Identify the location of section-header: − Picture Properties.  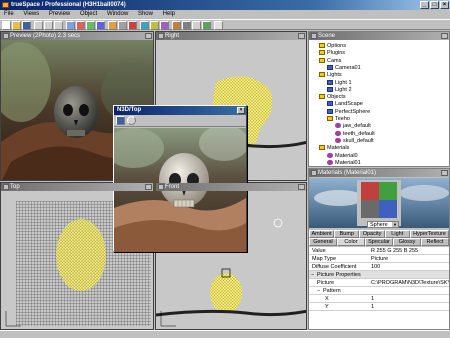
(379, 275).